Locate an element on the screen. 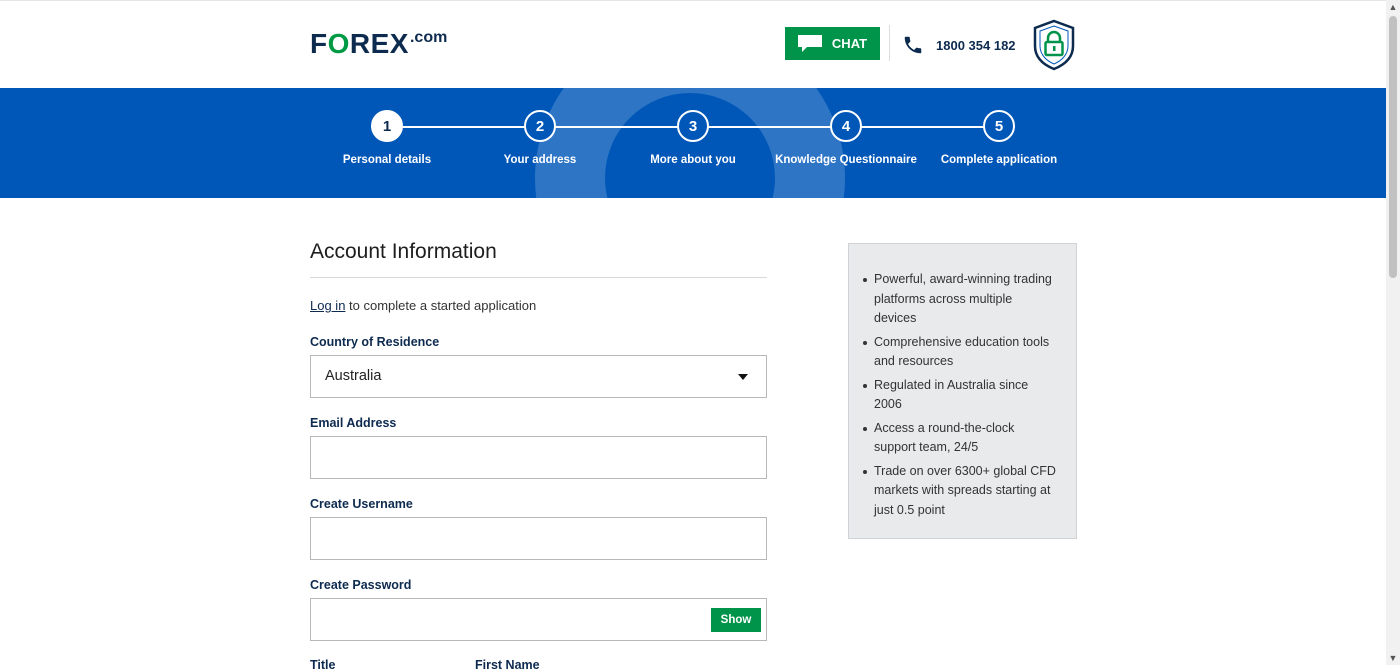 The height and width of the screenshot is (672, 1400). step-5-number: 5 is located at coordinates (999, 126).